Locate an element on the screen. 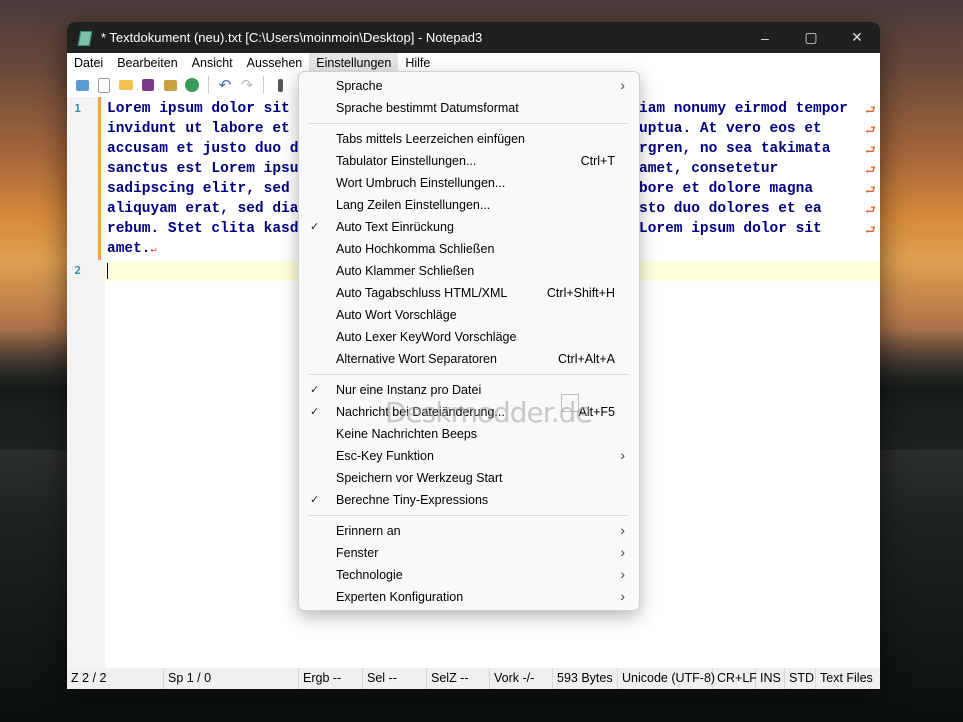 The height and width of the screenshot is (722, 963). eol-mark-icon: ↵ is located at coordinates (153, 250).